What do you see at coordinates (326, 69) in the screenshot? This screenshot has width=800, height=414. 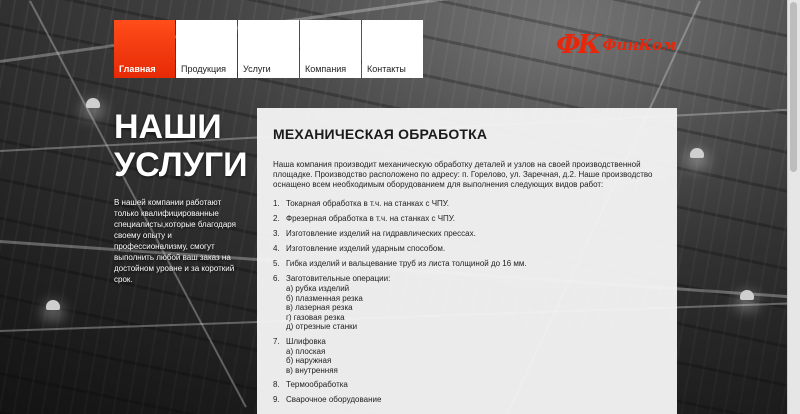 I see `nav-item-label: Компания` at bounding box center [326, 69].